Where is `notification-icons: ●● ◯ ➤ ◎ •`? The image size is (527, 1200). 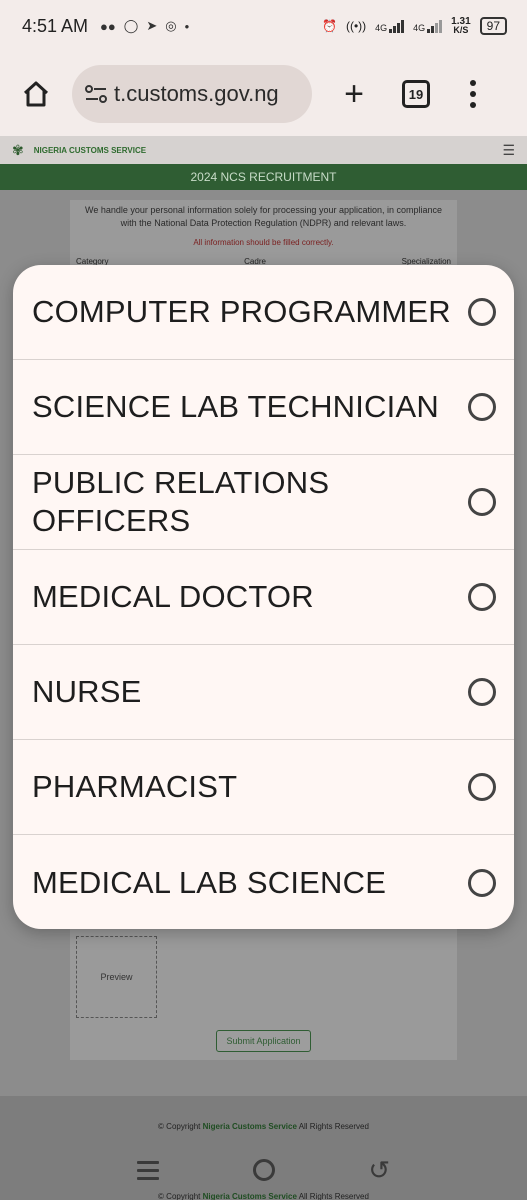
notification-icons: ●● ◯ ➤ ◎ • is located at coordinates (144, 26).